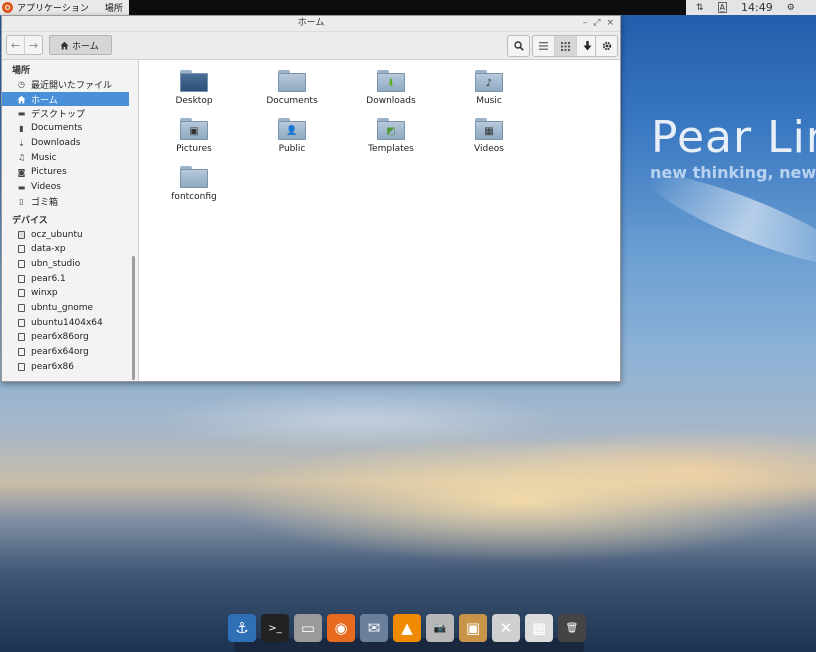  I want to click on sidebar-header-places: 場所, so click(21, 71).